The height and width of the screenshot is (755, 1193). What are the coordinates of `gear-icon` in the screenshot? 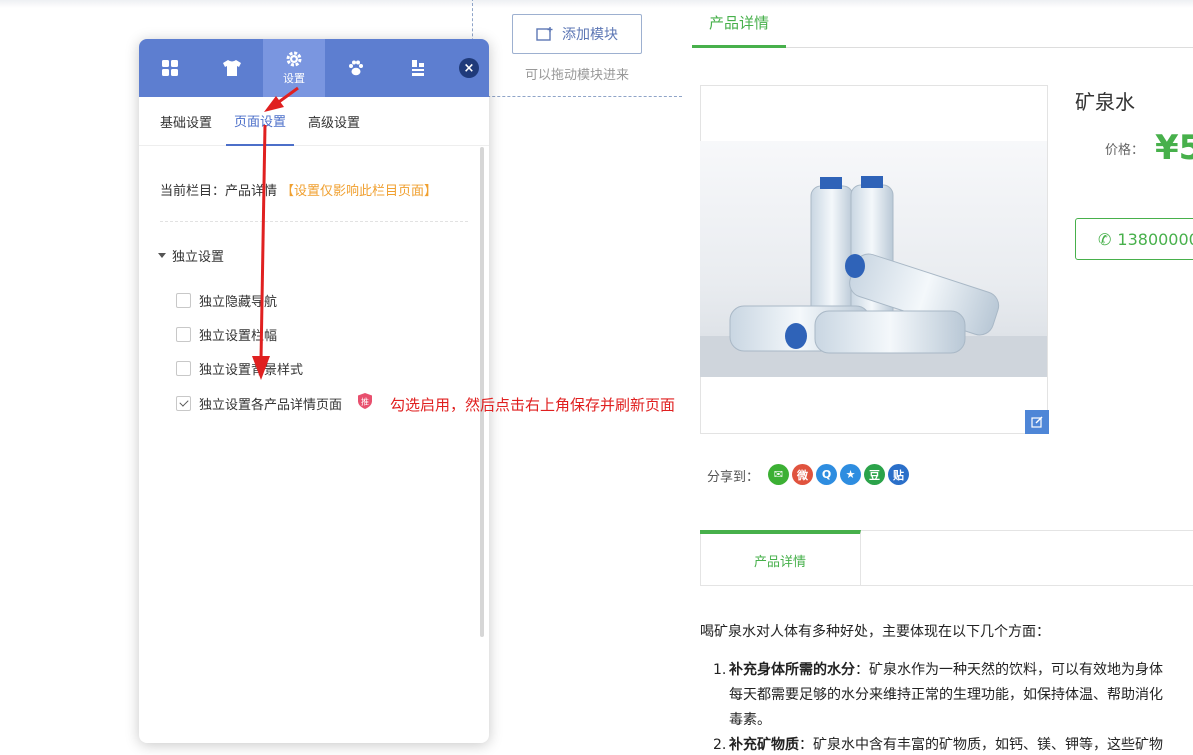 It's located at (294, 59).